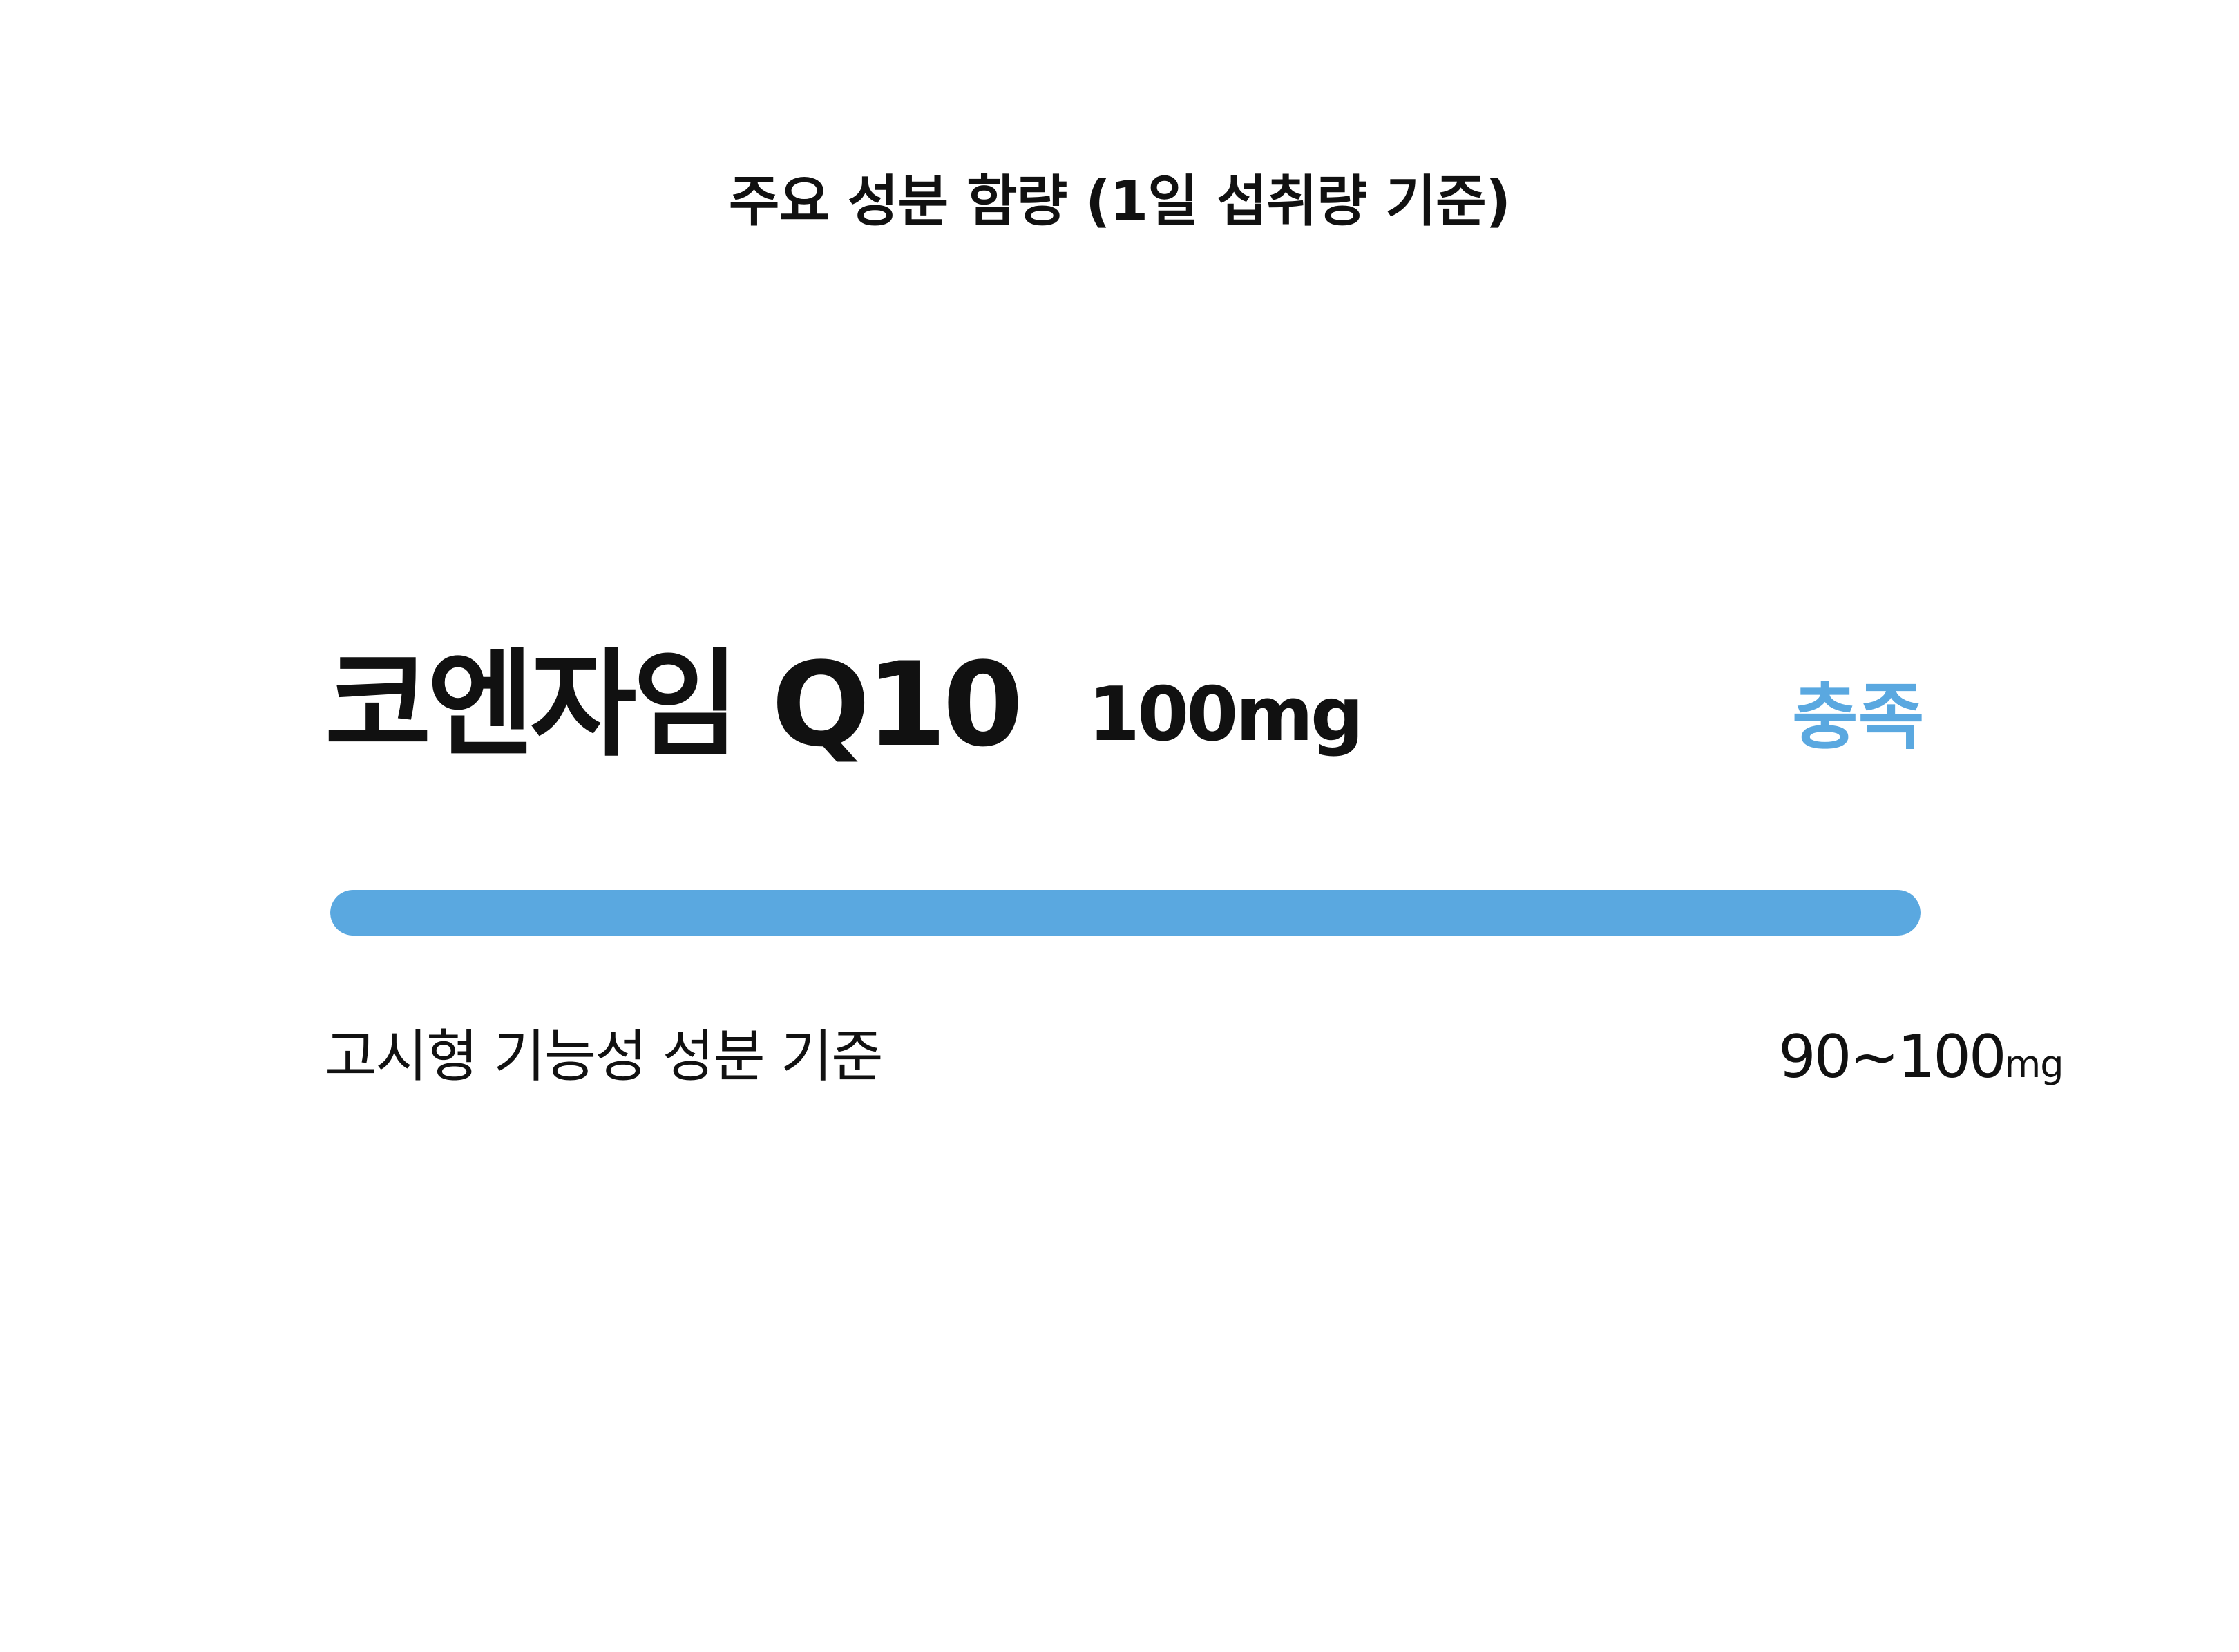 This screenshot has height=1652, width=2239. I want to click on standard-range: 90~100mg, so click(1921, 1057).